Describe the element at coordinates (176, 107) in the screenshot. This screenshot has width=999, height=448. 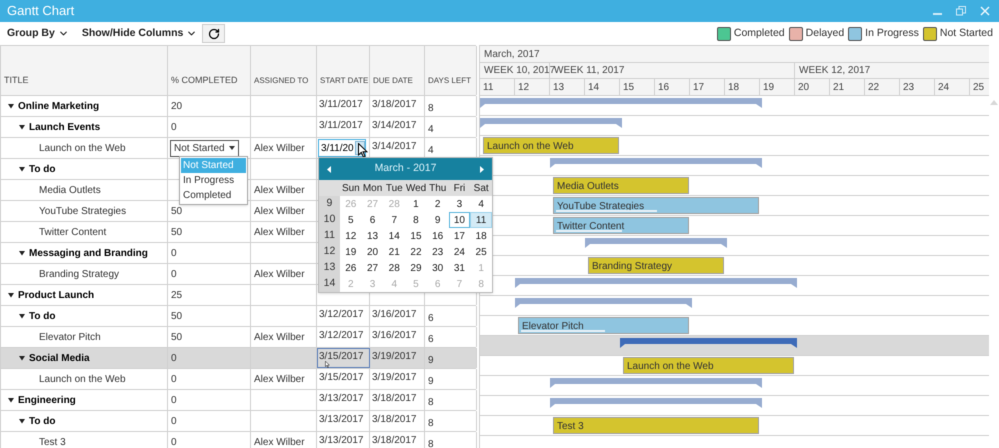
I see `percent-text: 20` at that location.